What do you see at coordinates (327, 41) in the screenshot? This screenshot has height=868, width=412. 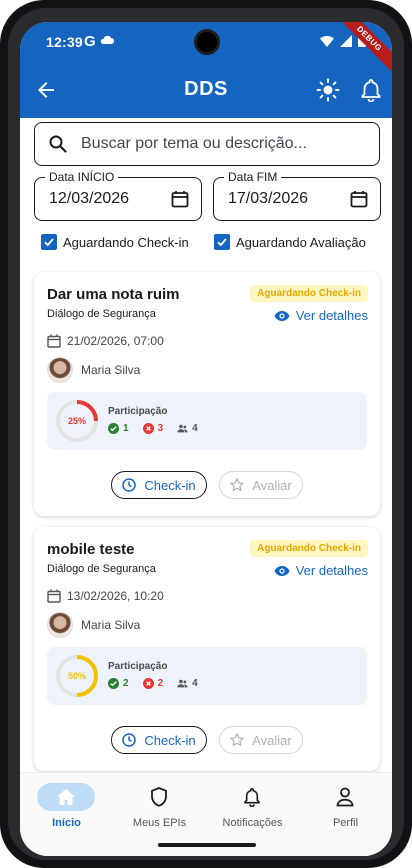 I see `wifi-icon` at bounding box center [327, 41].